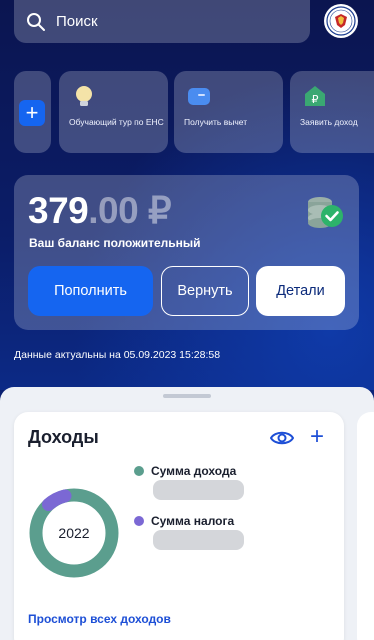  I want to click on quick-action-add: +, so click(32, 112).